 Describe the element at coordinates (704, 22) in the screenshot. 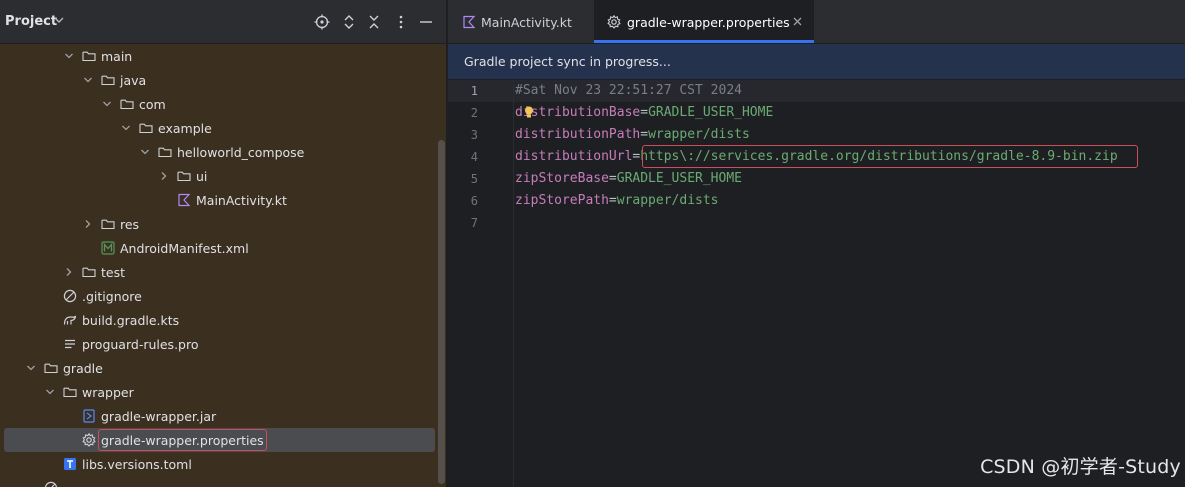

I see `tab-gradle-wrapper-properties: gradle-wrapper.properties` at that location.